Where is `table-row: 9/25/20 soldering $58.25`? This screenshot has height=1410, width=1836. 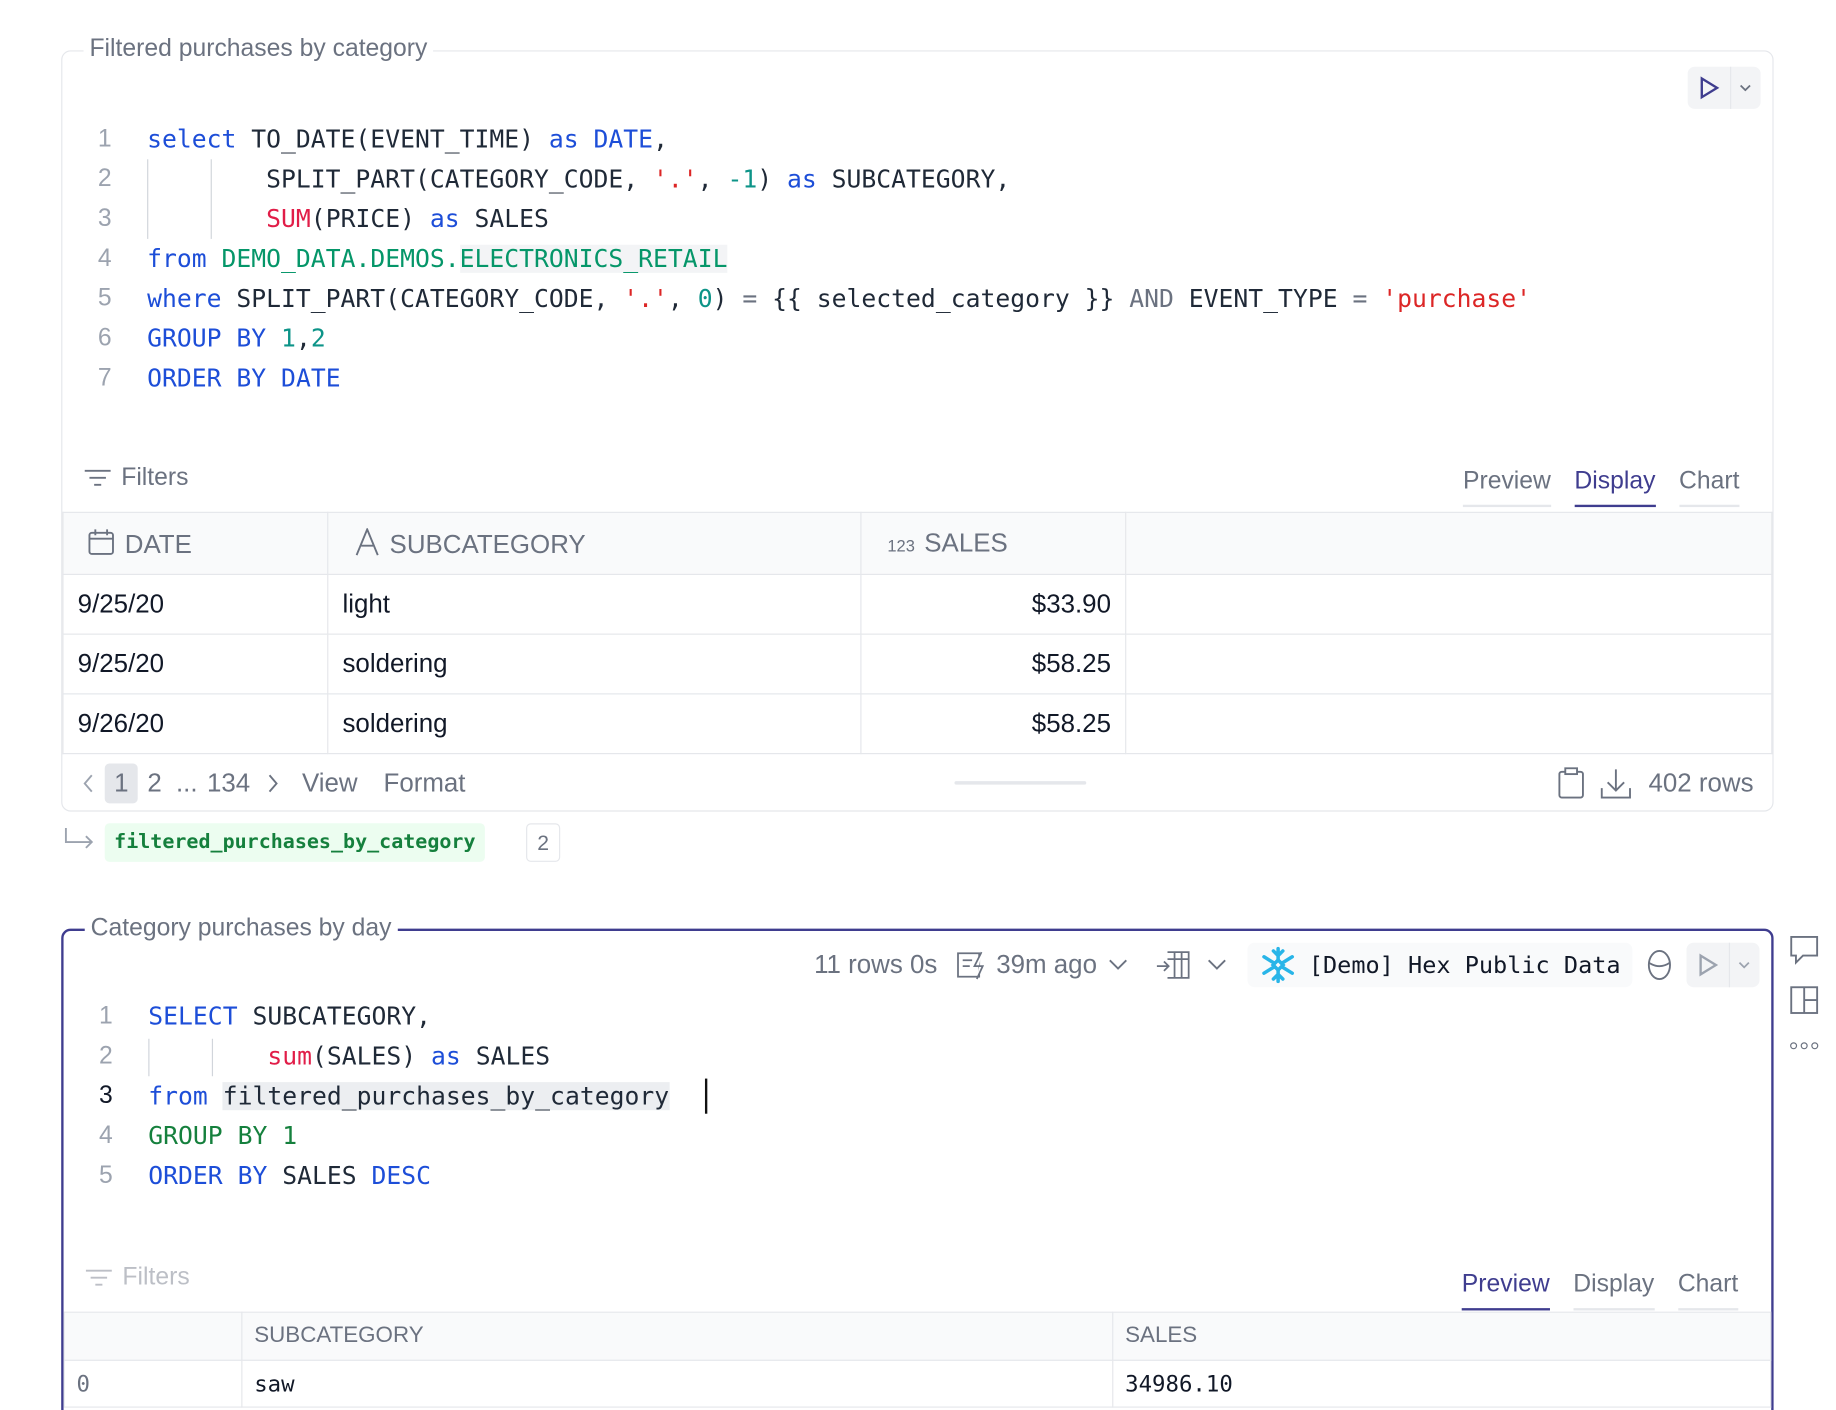
table-row: 9/25/20 soldering $58.25 is located at coordinates (917, 664).